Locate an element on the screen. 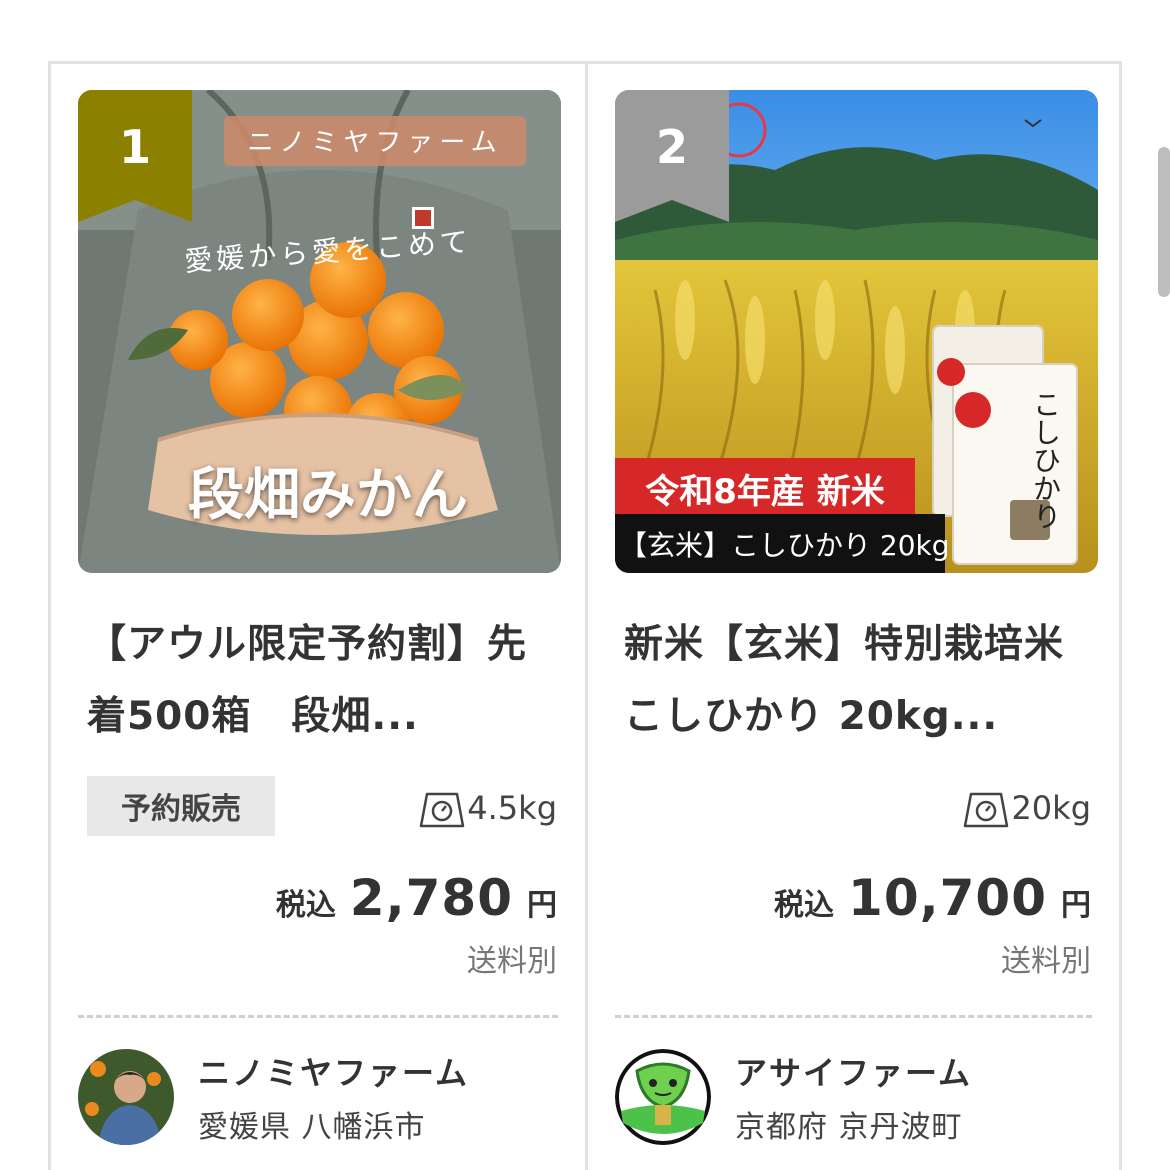 The width and height of the screenshot is (1170, 1170). image-main-label: 段畑みかん is located at coordinates (328, 495).